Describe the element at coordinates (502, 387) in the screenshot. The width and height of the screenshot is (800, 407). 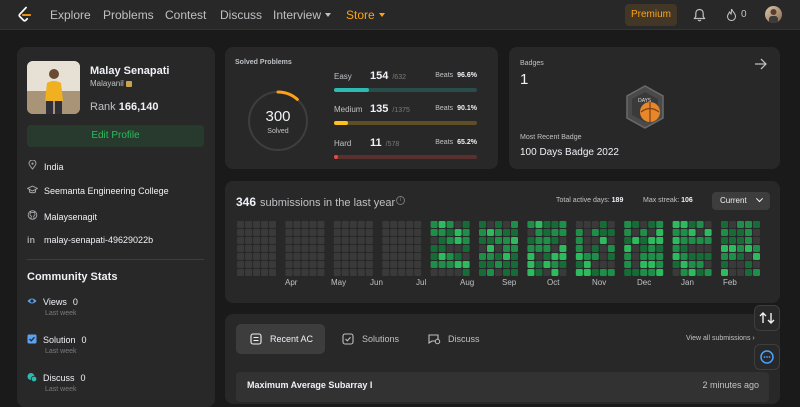
I see `recent-ac-row: Maximum Average Subarray I 2 minutes ago` at that location.